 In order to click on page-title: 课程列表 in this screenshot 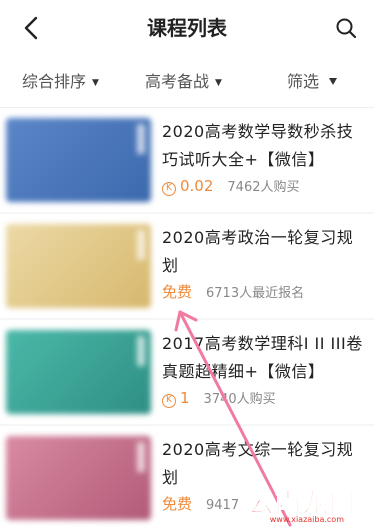, I will do `click(187, 28)`.